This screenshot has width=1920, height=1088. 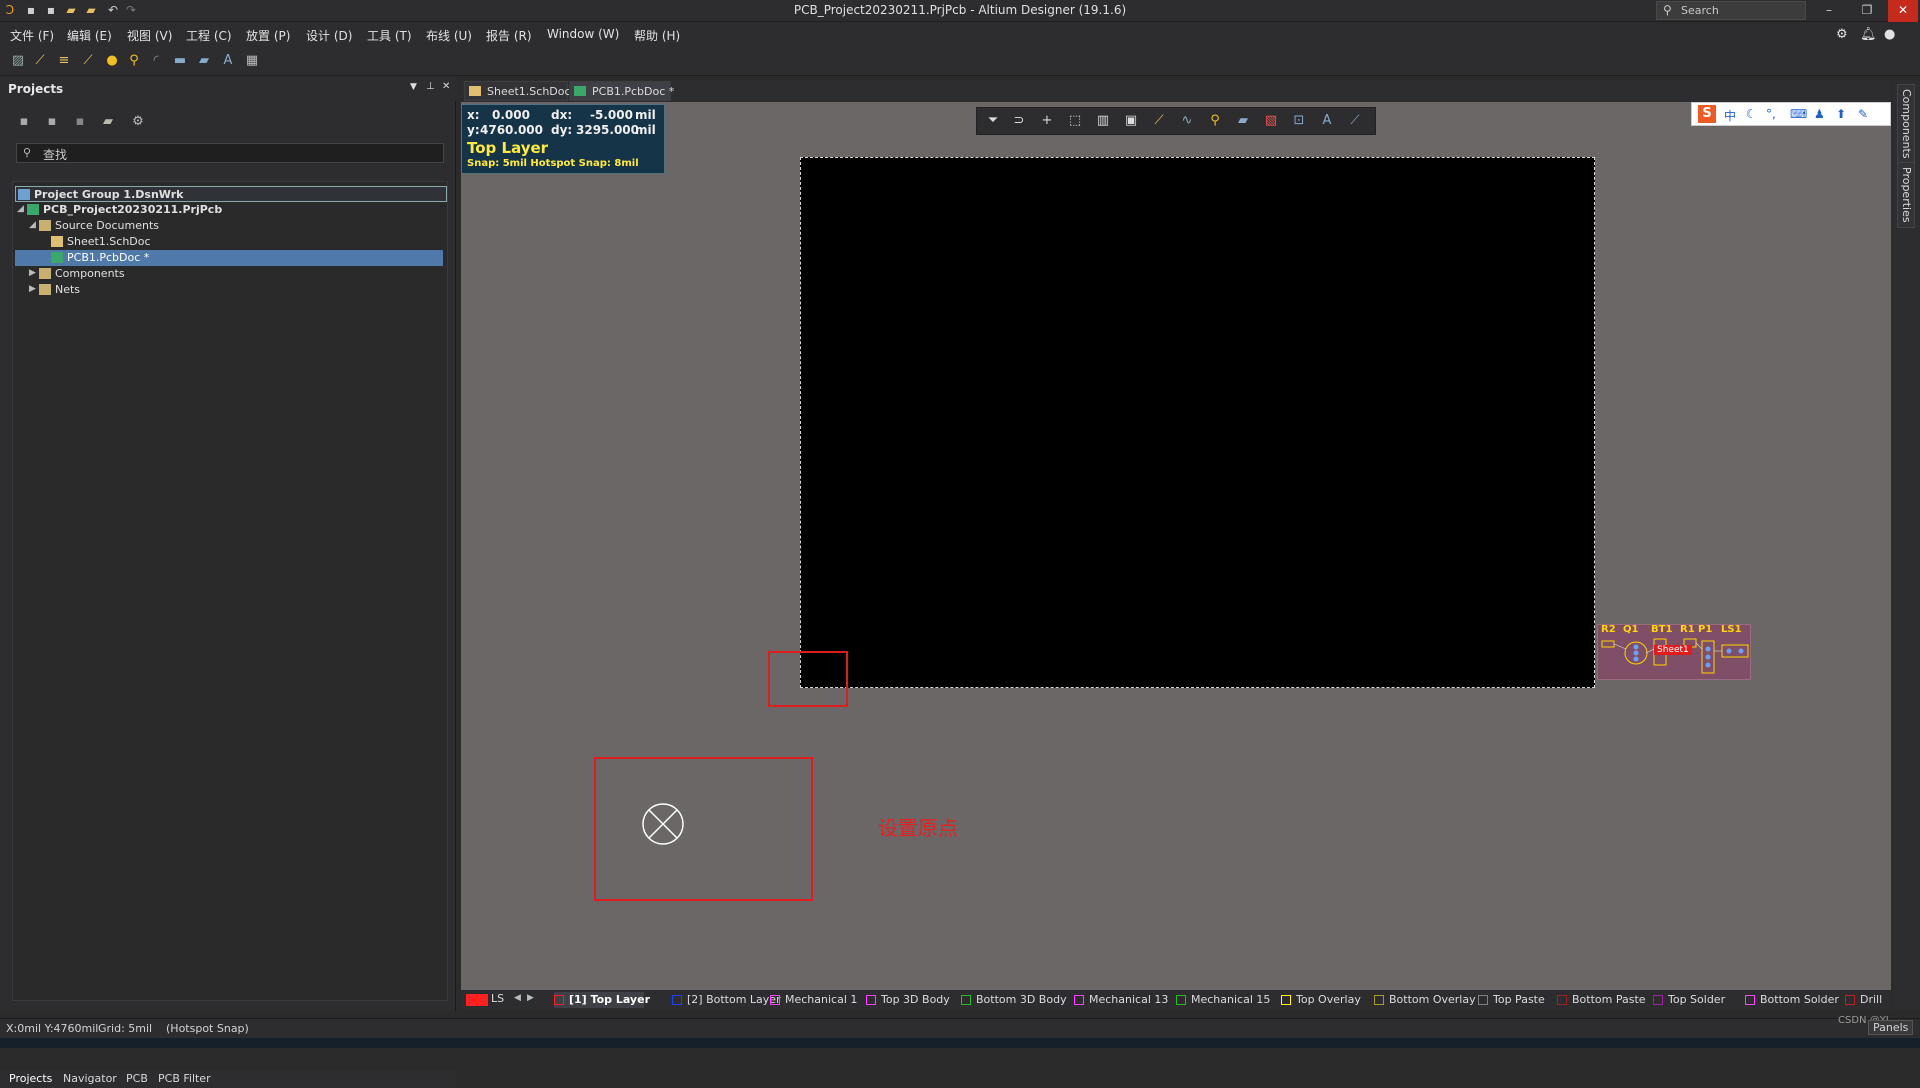 What do you see at coordinates (1271, 121) in the screenshot?
I see `keepout-icon: ▧` at bounding box center [1271, 121].